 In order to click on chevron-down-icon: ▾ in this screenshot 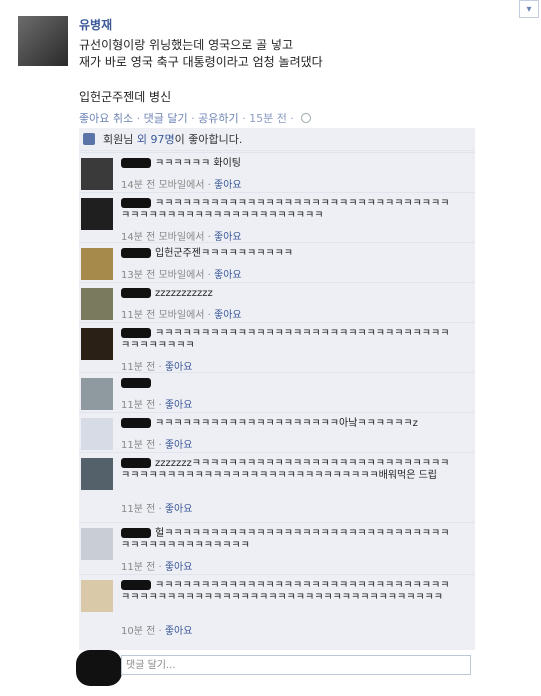, I will do `click(529, 9)`.